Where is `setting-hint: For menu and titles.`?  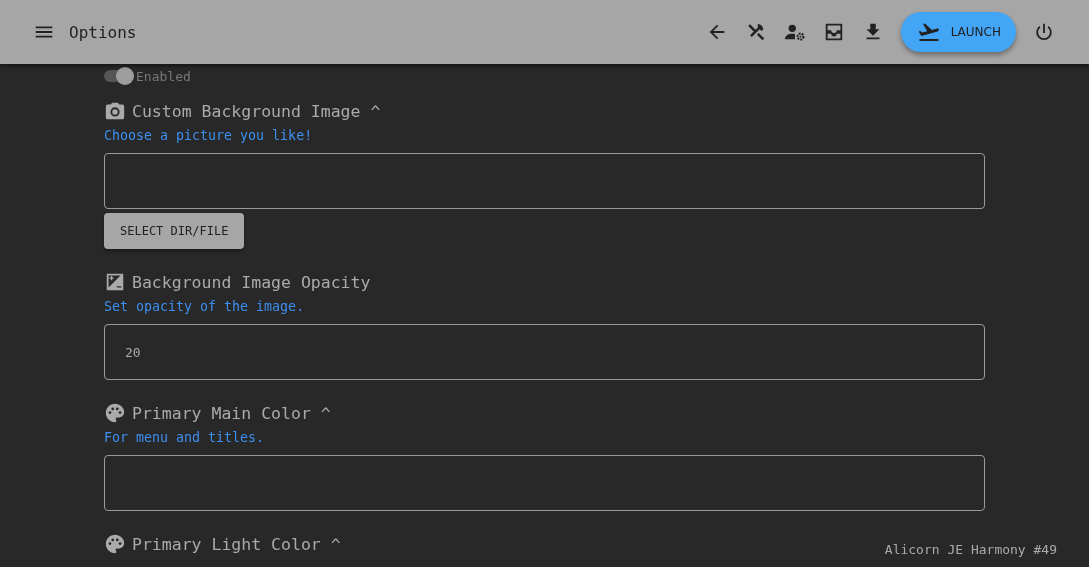
setting-hint: For menu and titles. is located at coordinates (184, 438).